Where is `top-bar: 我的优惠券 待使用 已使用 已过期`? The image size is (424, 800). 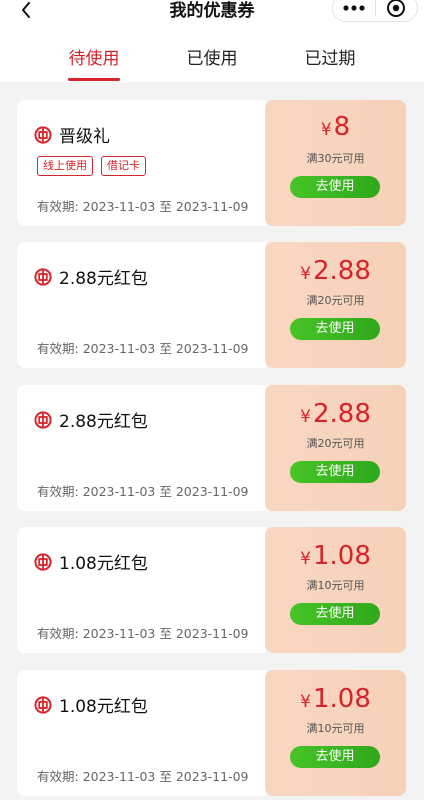
top-bar: 我的优惠券 待使用 已使用 已过期 is located at coordinates (212, 41).